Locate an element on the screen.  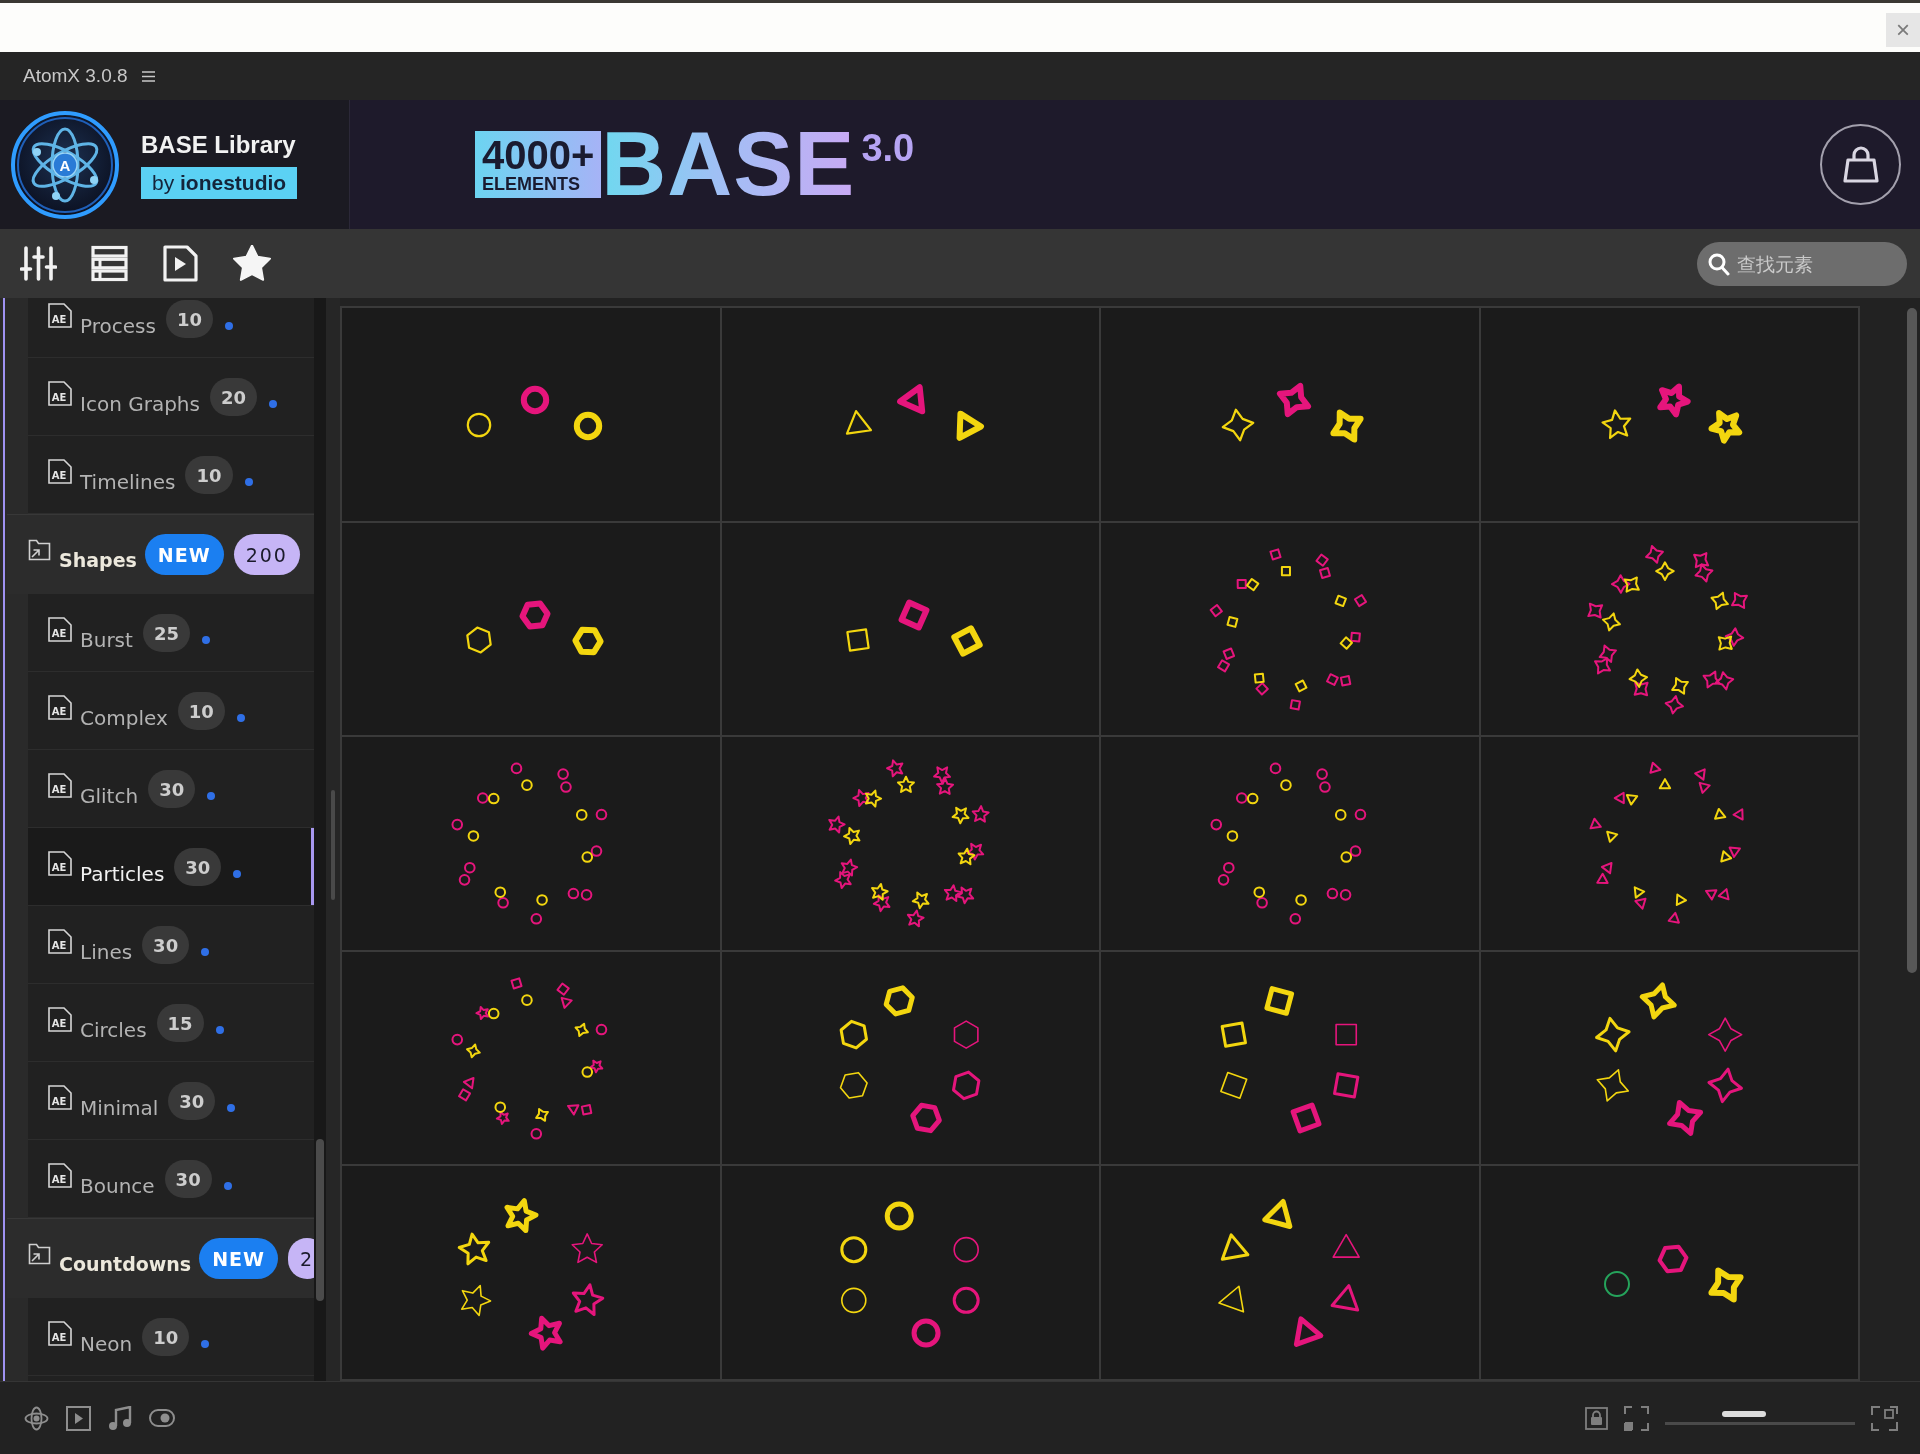
list-view-button is located at coordinates (109, 263).